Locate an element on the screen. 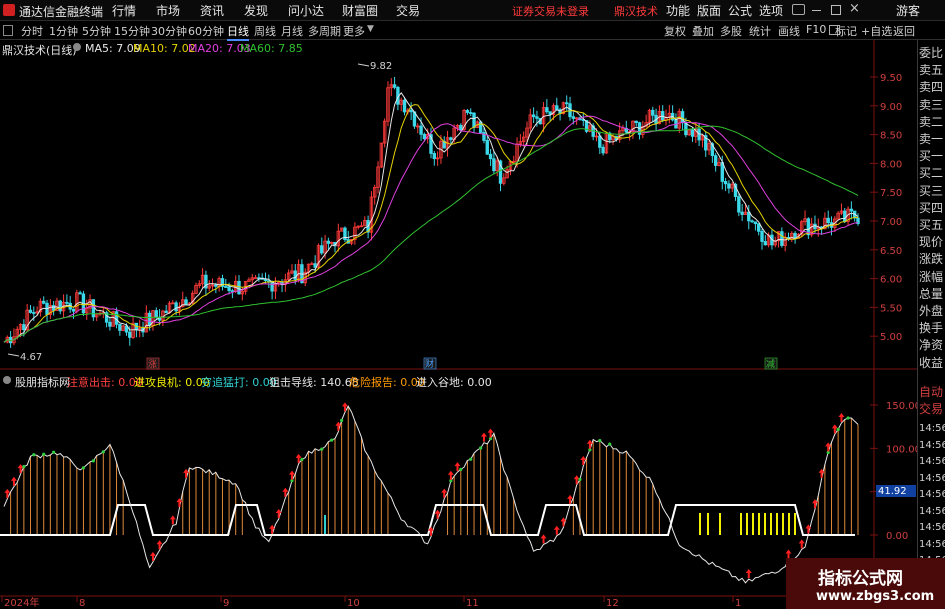  sidebar-field-label: 卖一 is located at coordinates (932, 139).